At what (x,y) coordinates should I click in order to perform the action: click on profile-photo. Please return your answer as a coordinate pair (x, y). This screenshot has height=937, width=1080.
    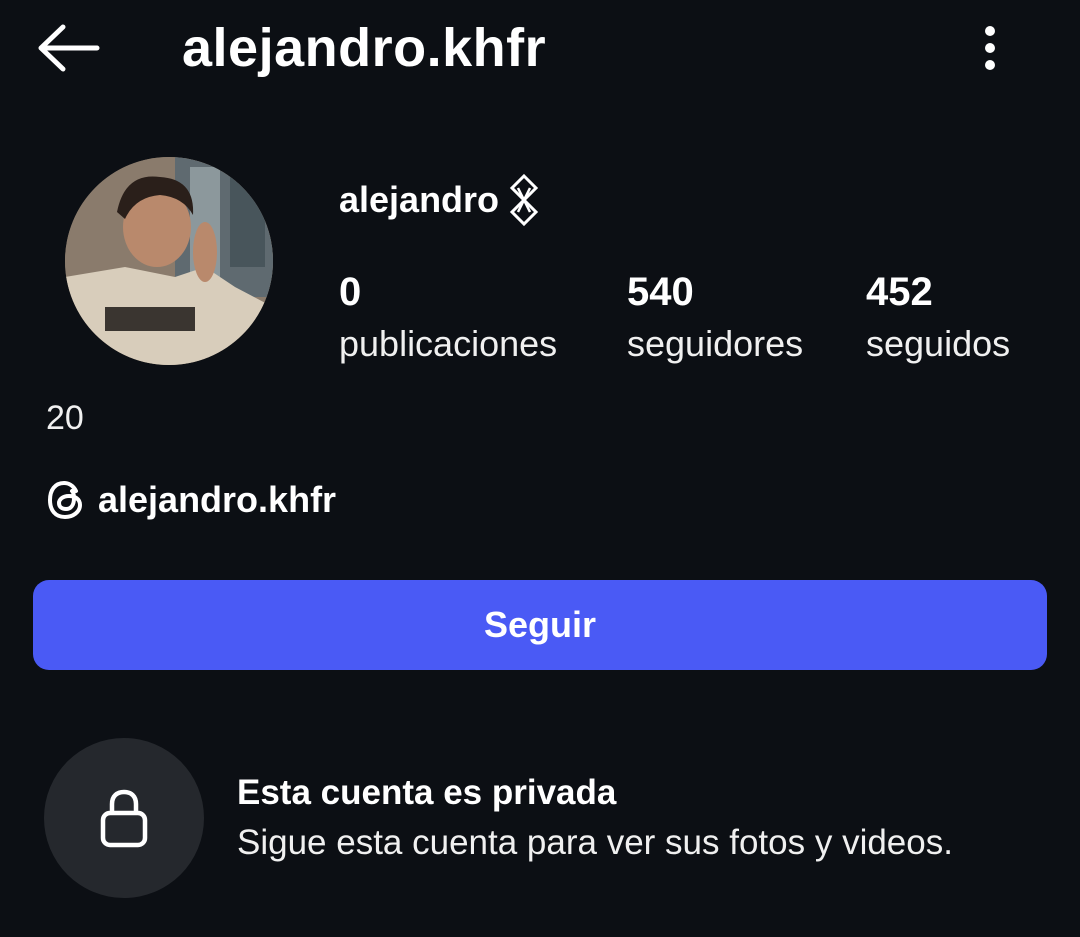
    Looking at the image, I should click on (169, 261).